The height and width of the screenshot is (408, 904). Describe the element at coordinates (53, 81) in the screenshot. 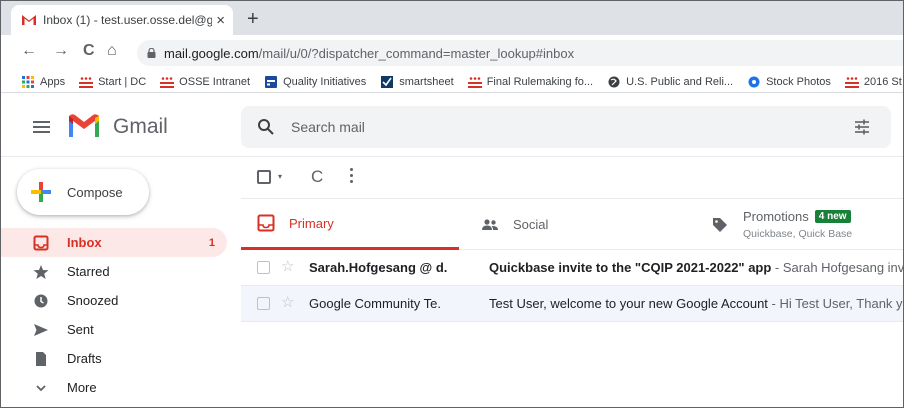

I see `bookmark-label: Apps` at that location.